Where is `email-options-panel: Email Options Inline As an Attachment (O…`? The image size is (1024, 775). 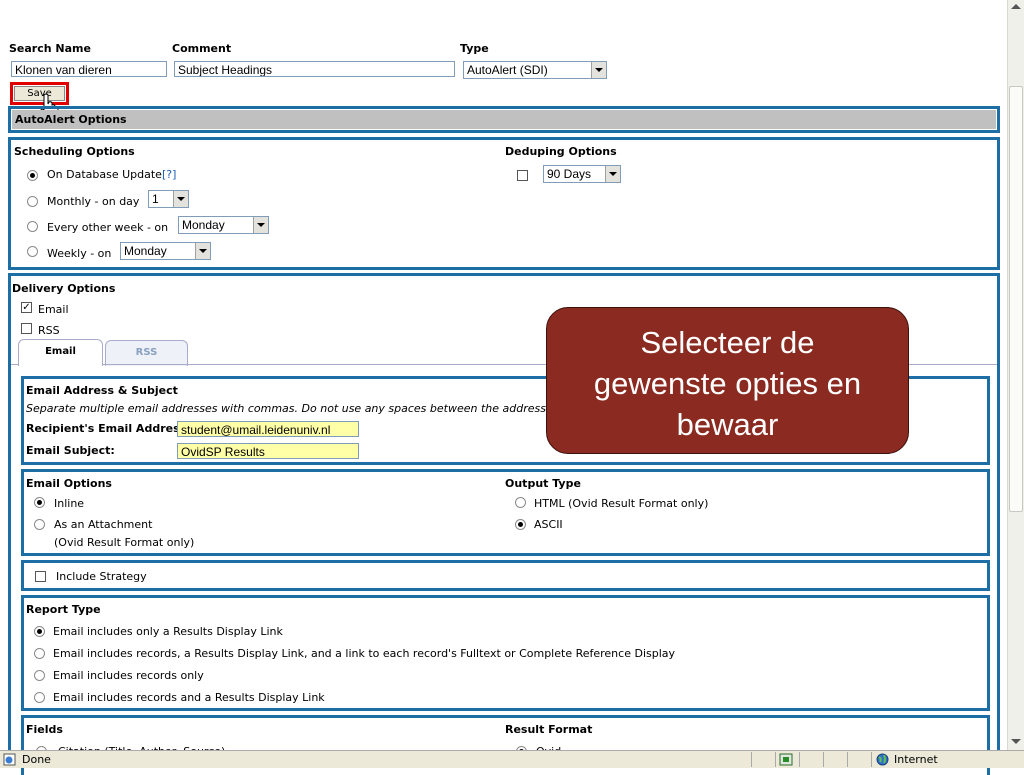
email-options-panel: Email Options Inline As an Attachment (O… is located at coordinates (505, 512).